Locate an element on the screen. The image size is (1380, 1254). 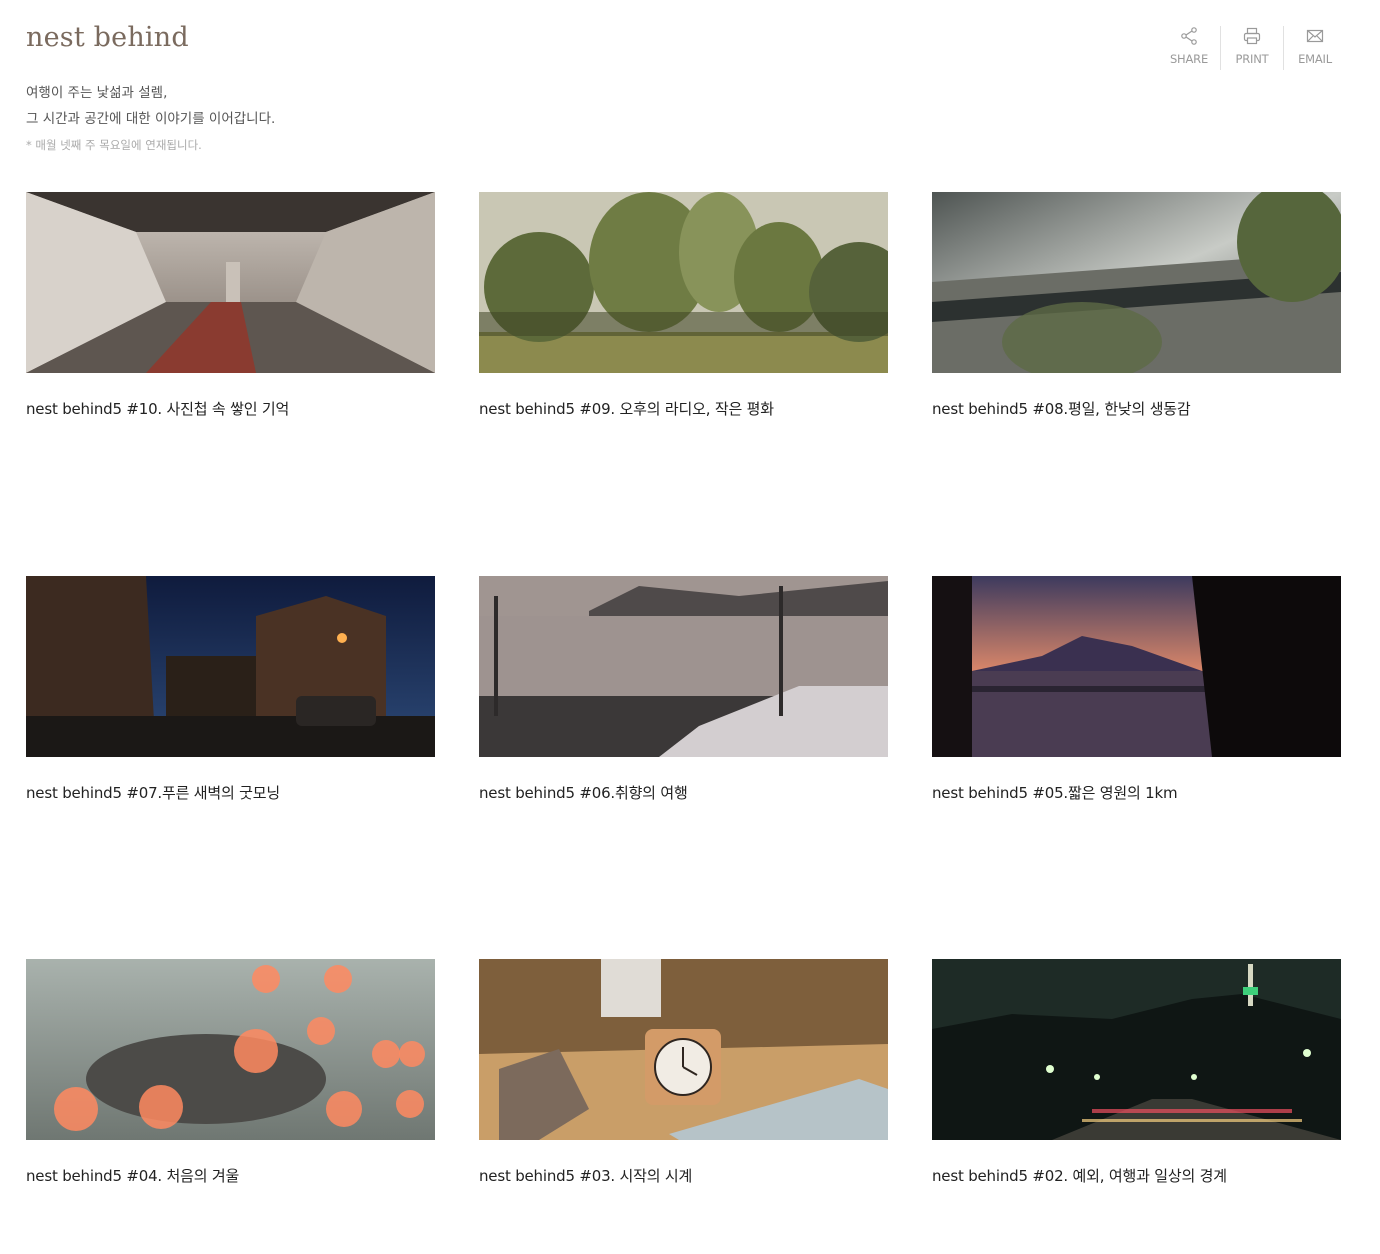
harbor-photo is located at coordinates (683, 666).